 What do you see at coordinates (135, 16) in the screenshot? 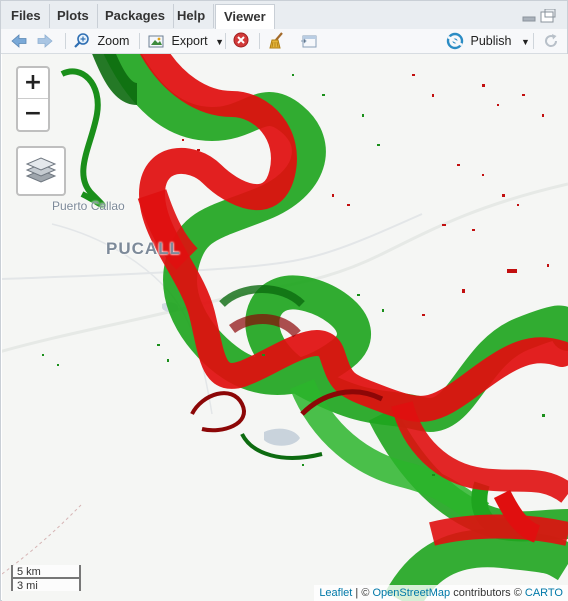
I see `tab-packages: Packages` at bounding box center [135, 16].